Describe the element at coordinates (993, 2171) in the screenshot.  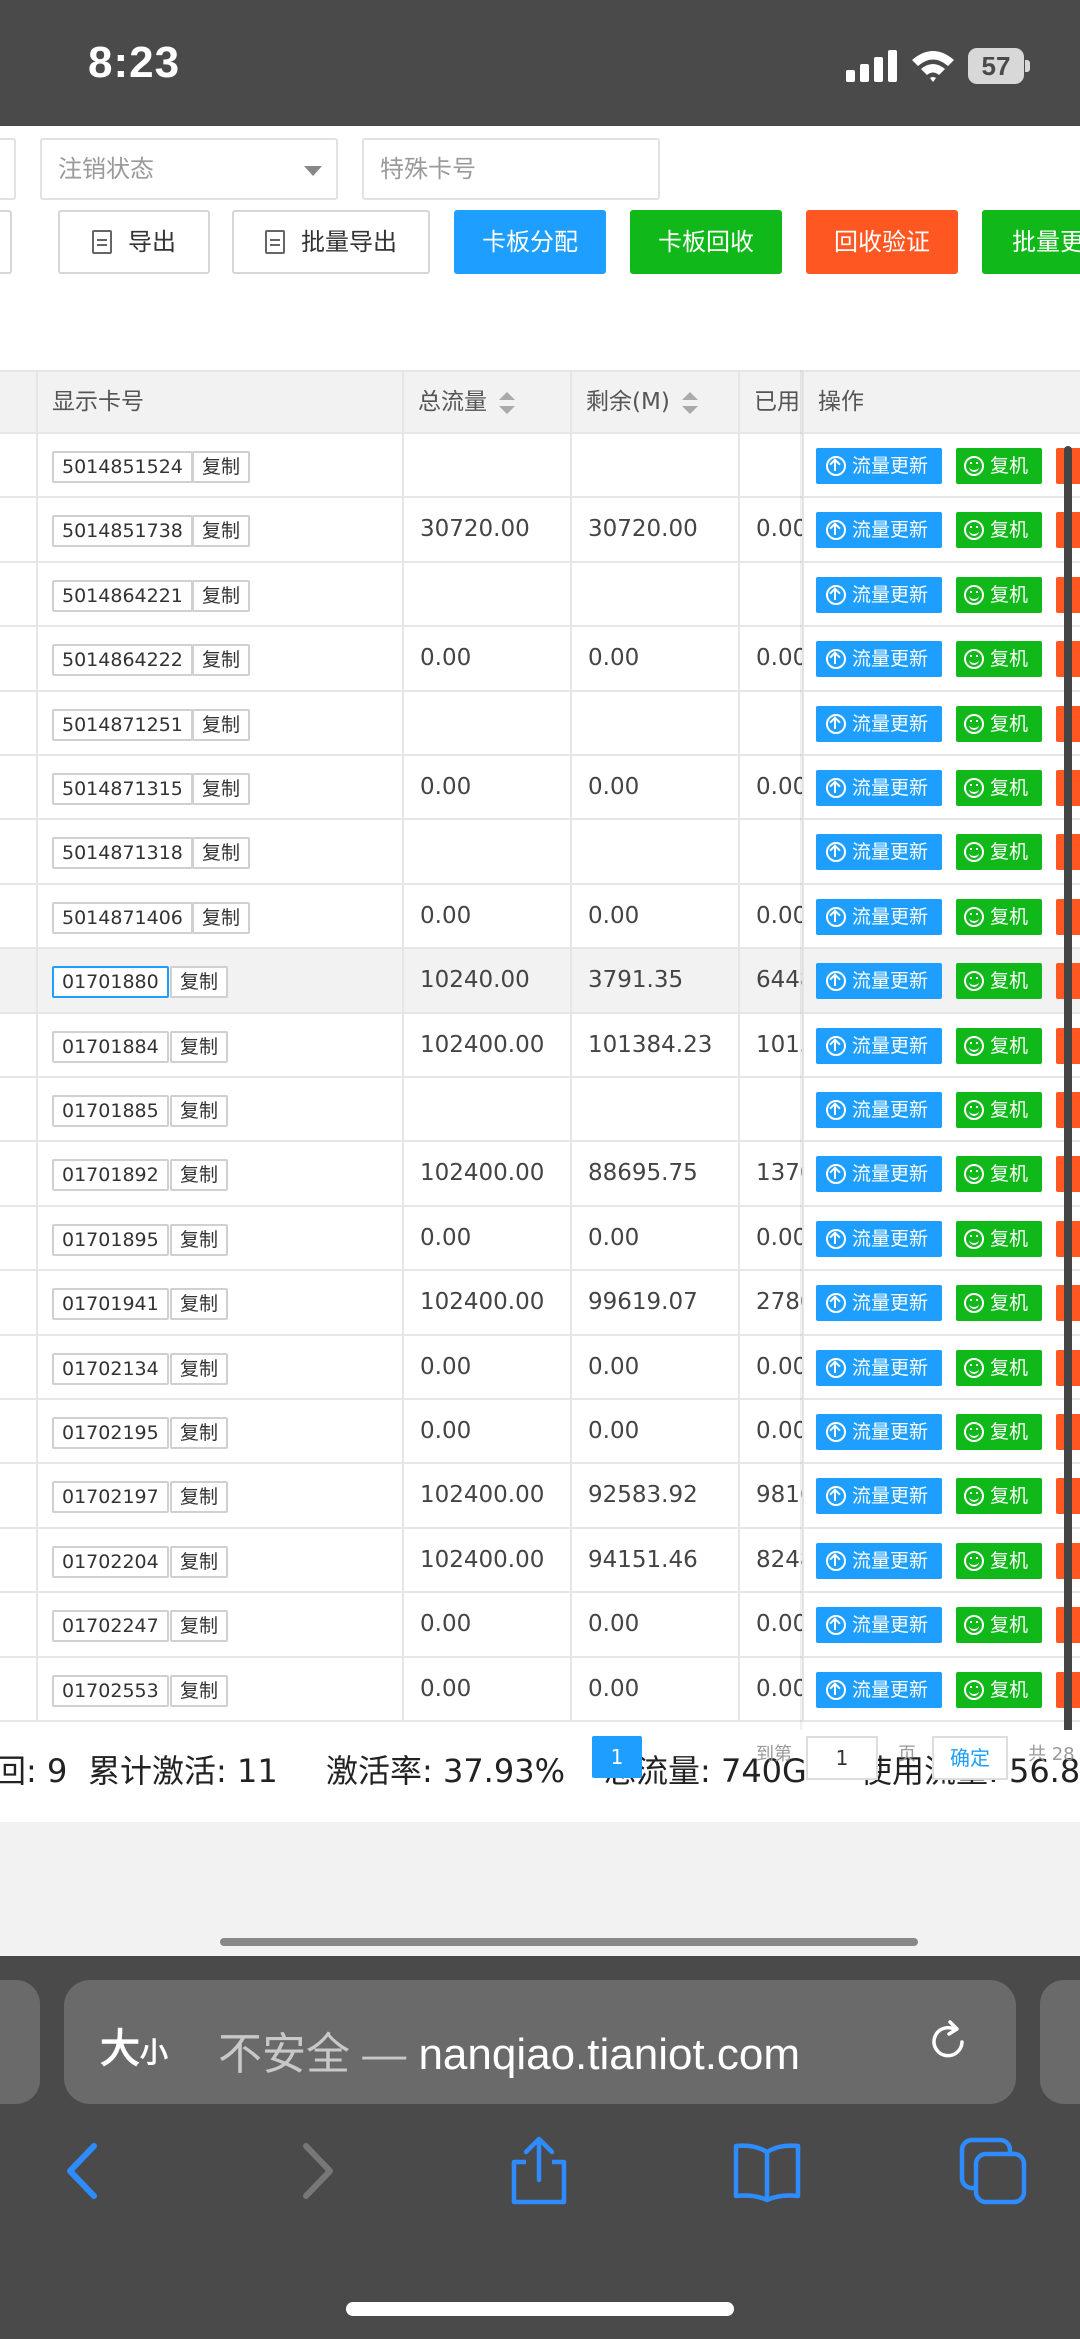
I see `tabs-icon` at that location.